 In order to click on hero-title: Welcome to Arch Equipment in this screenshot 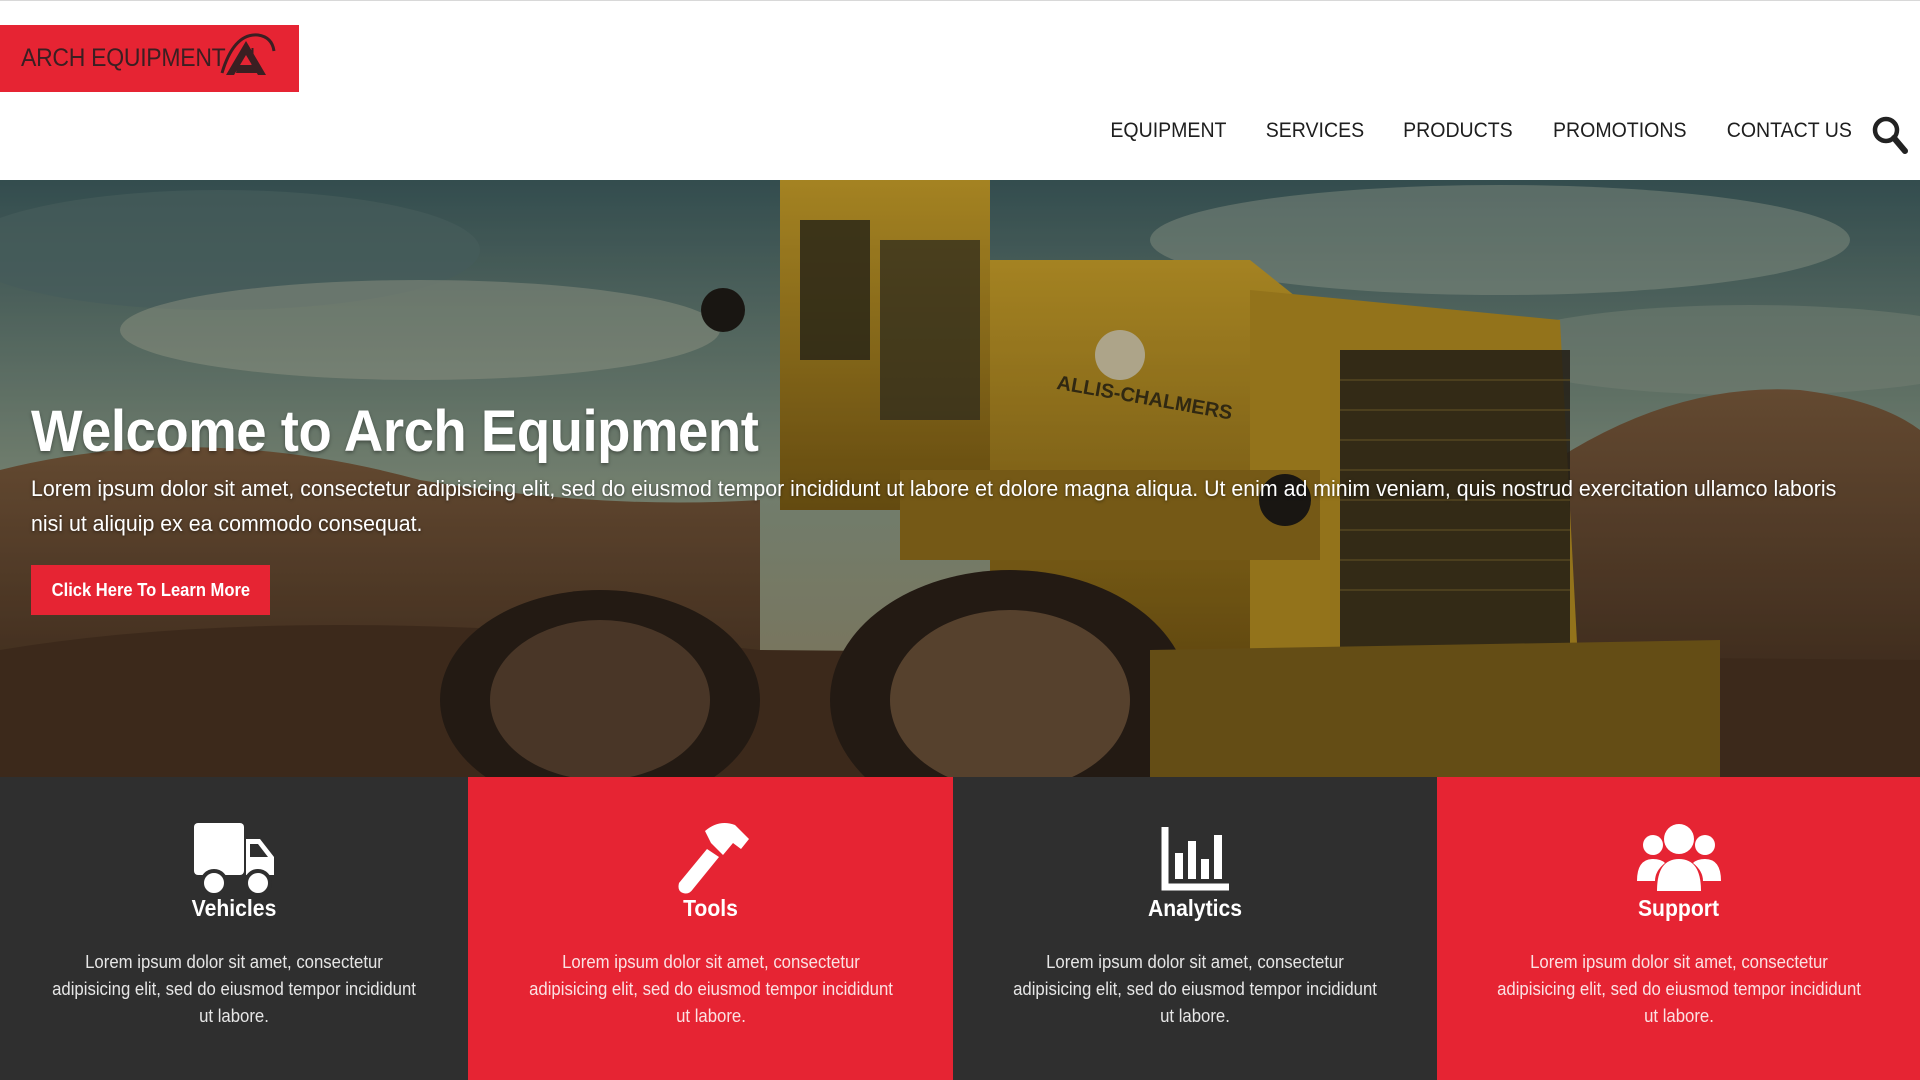, I will do `click(395, 431)`.